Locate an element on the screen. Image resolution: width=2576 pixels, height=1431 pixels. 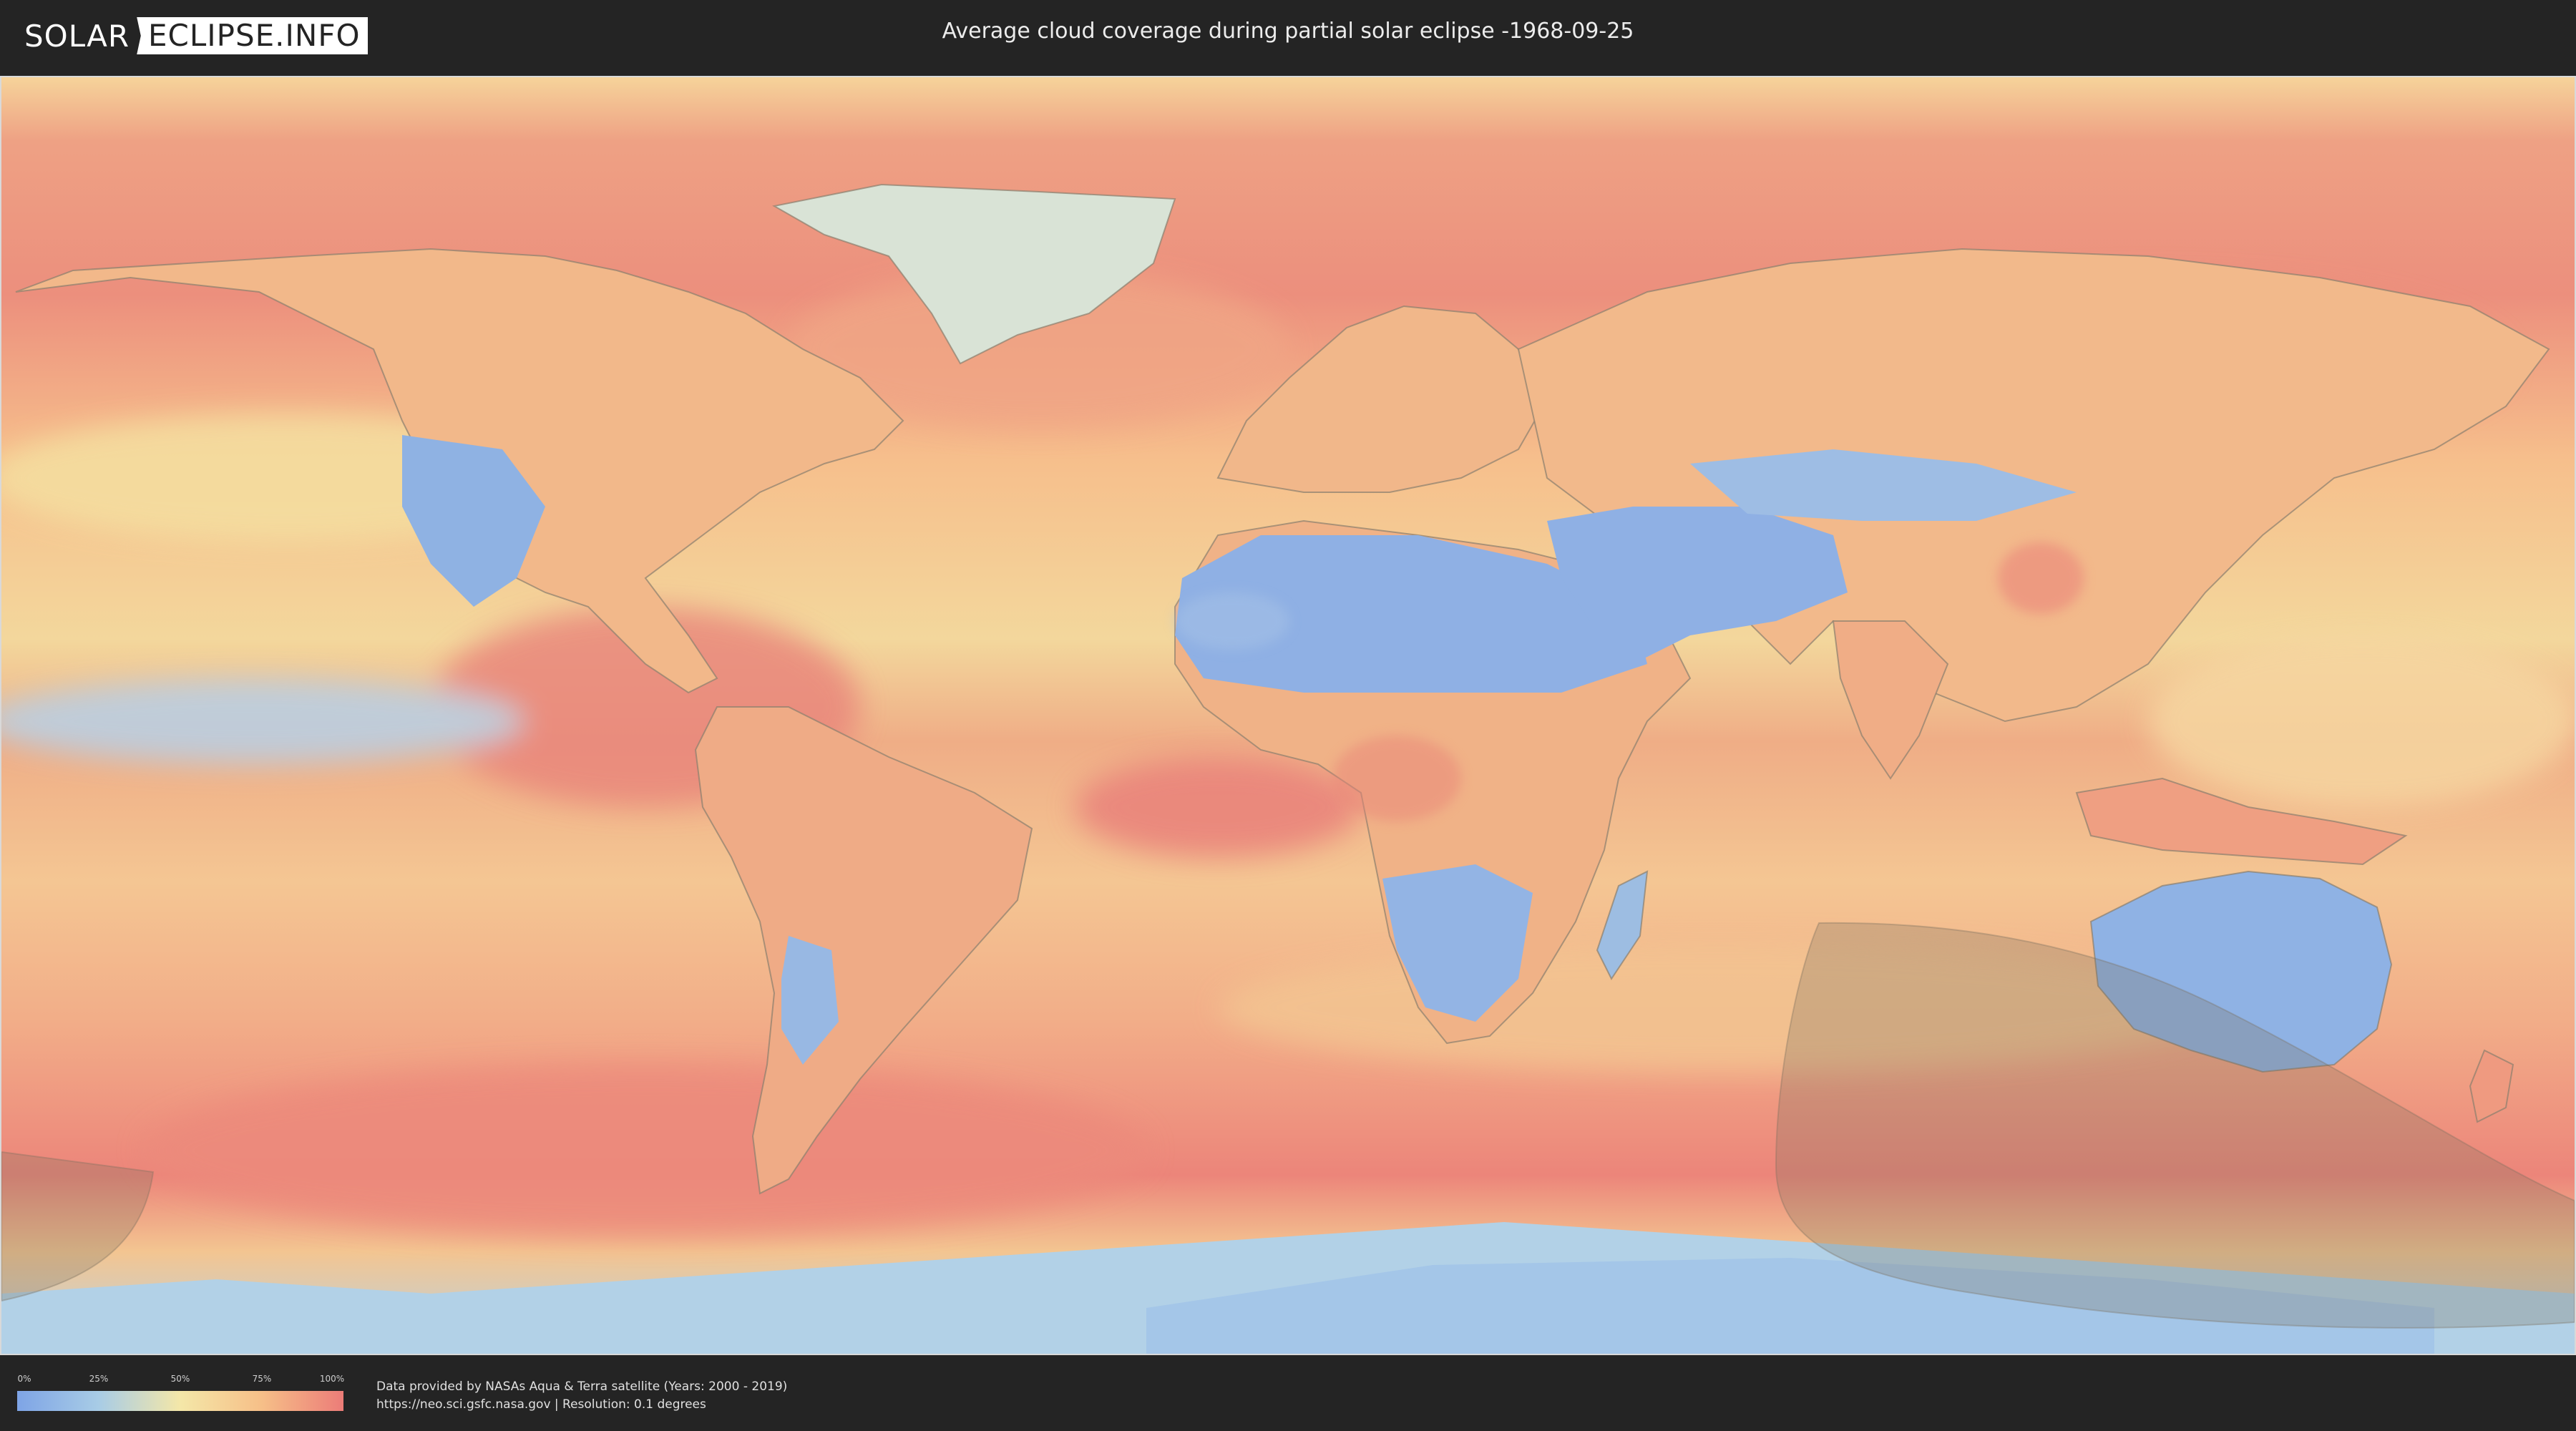
legend-tick-0: 0% is located at coordinates (24, 1379).